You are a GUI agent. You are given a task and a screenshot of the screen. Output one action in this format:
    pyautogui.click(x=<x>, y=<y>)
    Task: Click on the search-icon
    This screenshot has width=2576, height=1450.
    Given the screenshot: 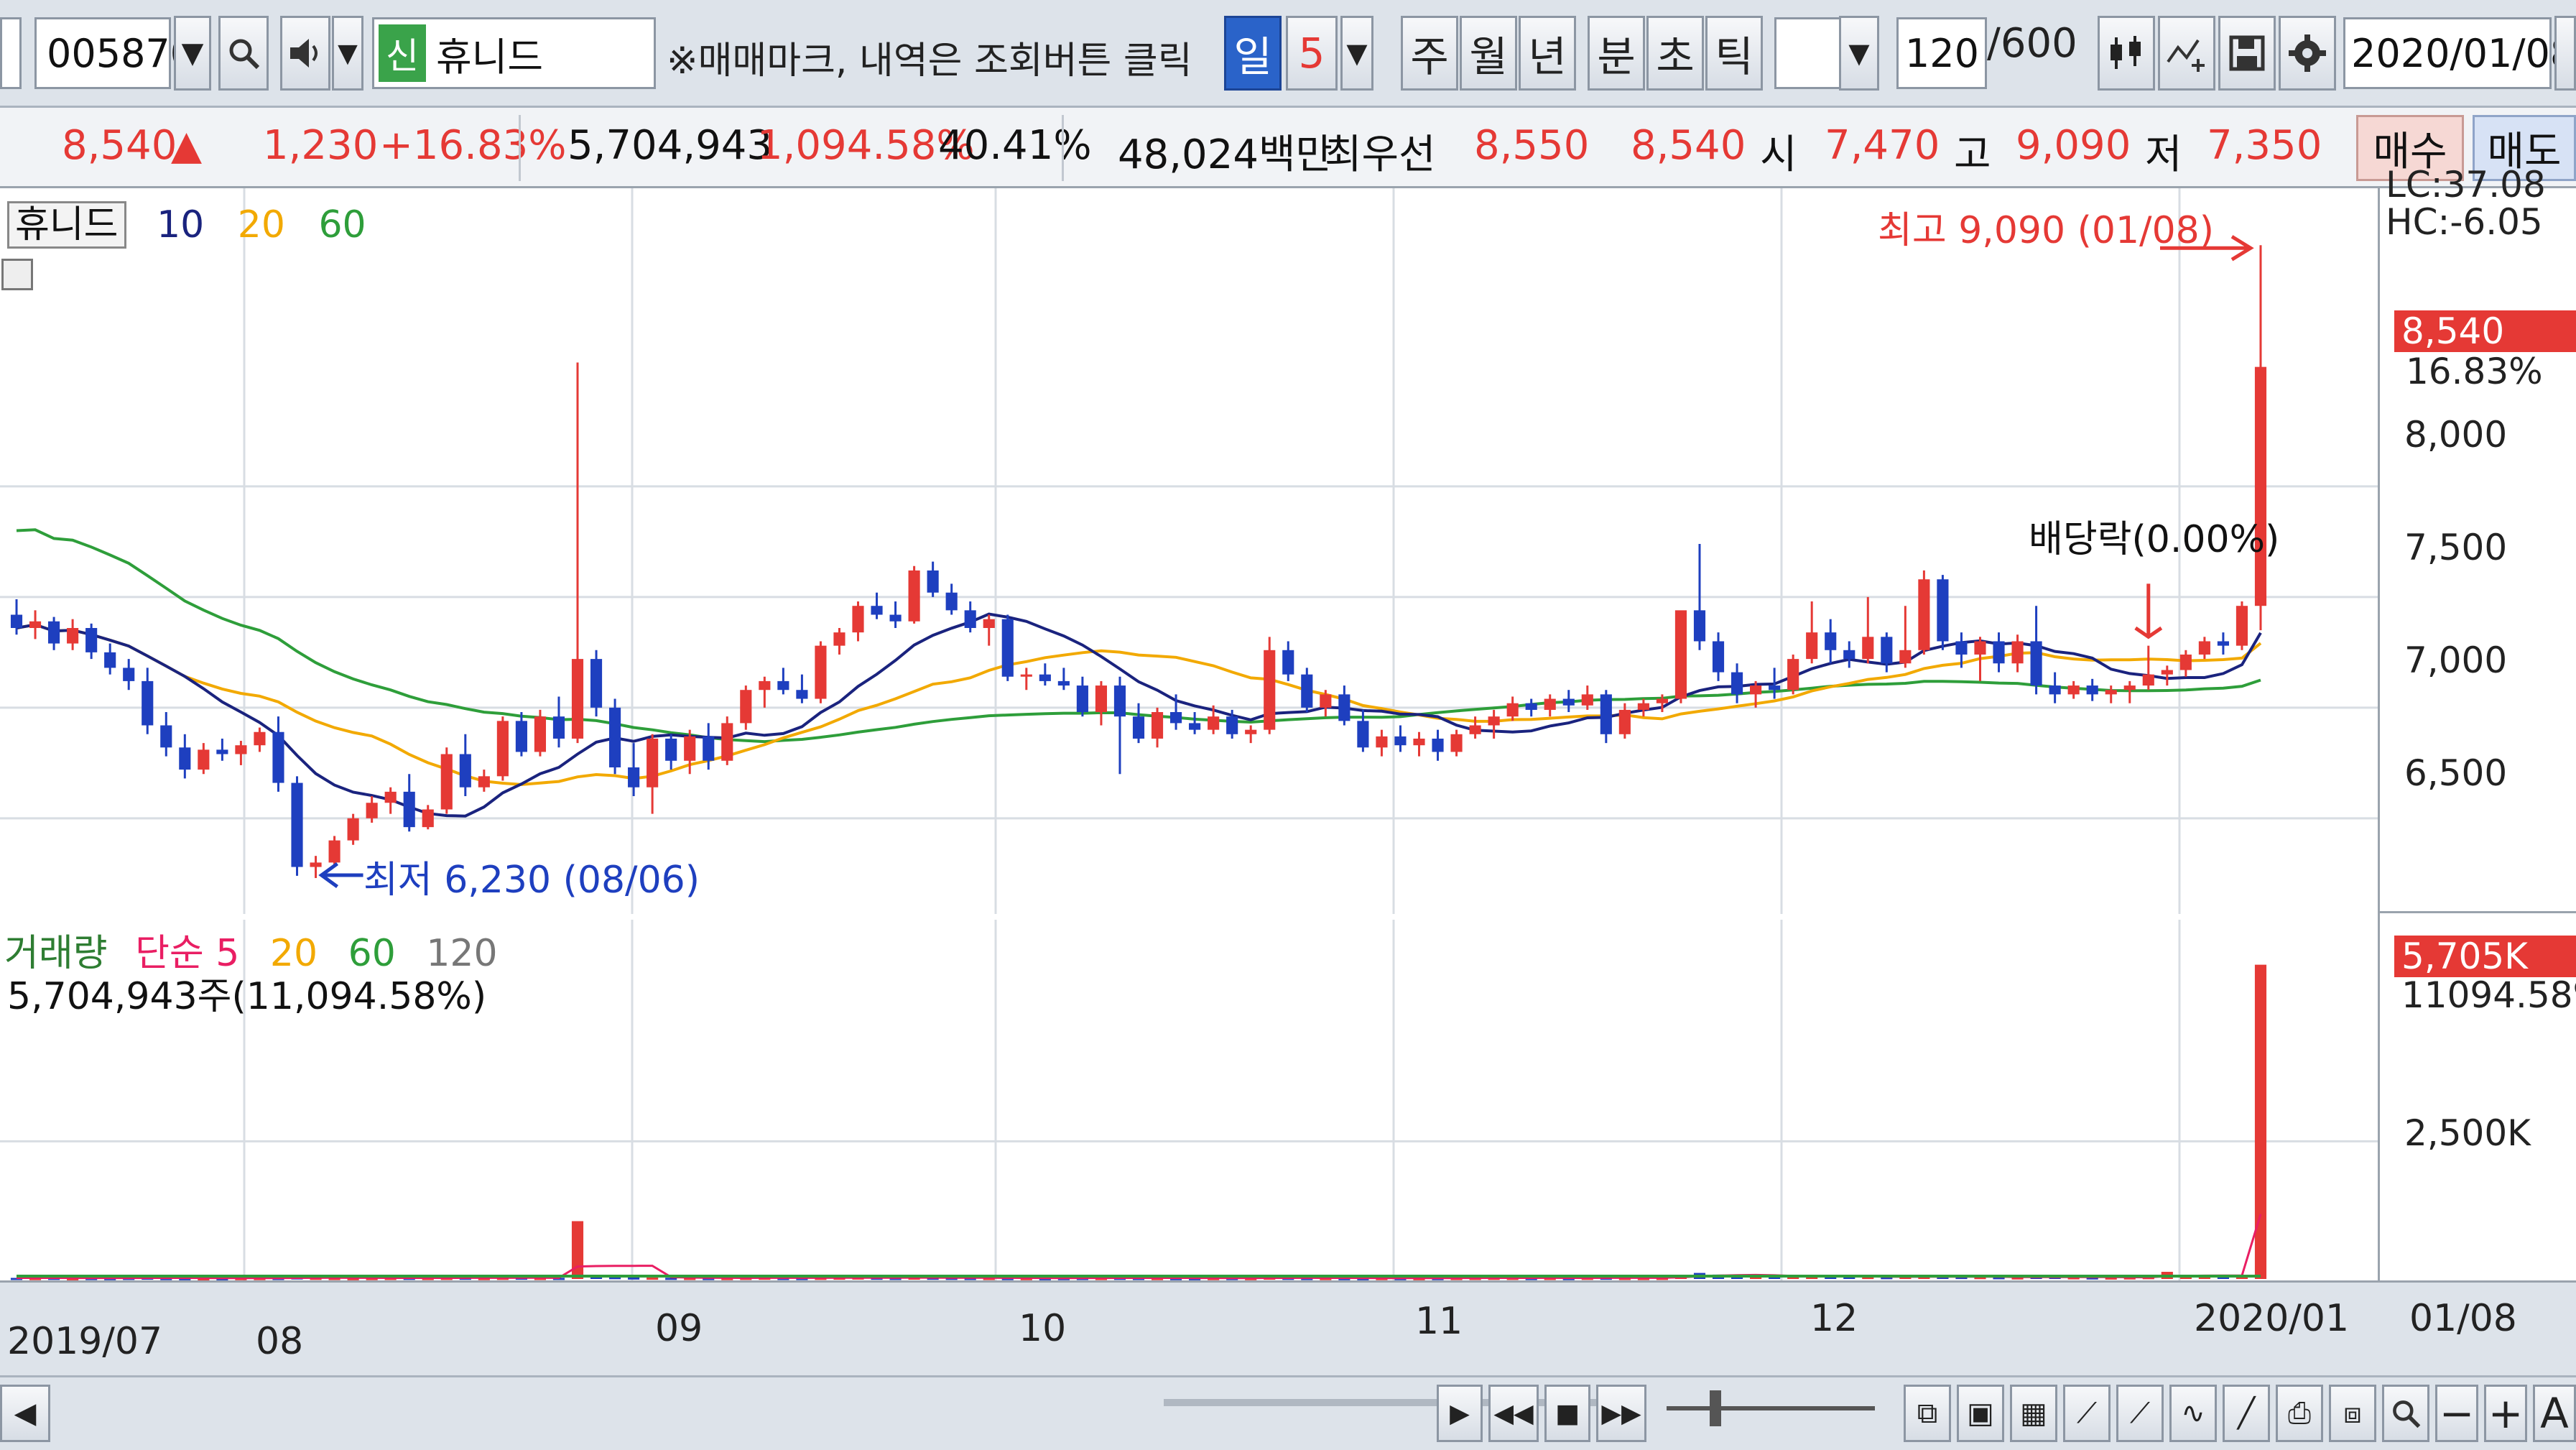 What is the action you would take?
    pyautogui.click(x=244, y=54)
    